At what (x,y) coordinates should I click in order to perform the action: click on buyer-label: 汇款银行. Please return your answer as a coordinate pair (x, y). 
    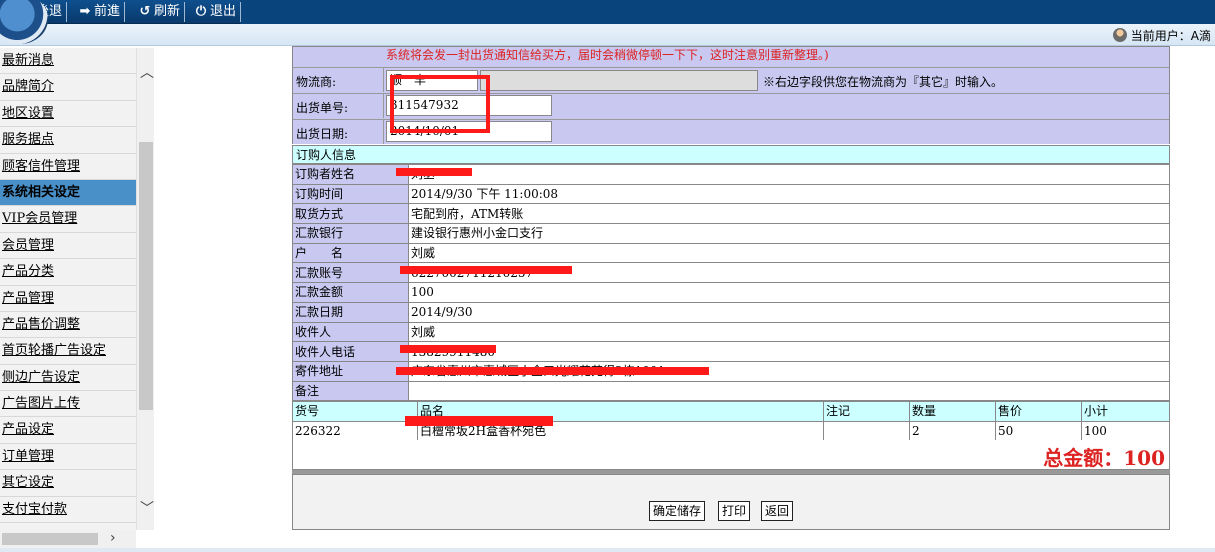
    Looking at the image, I should click on (350, 233).